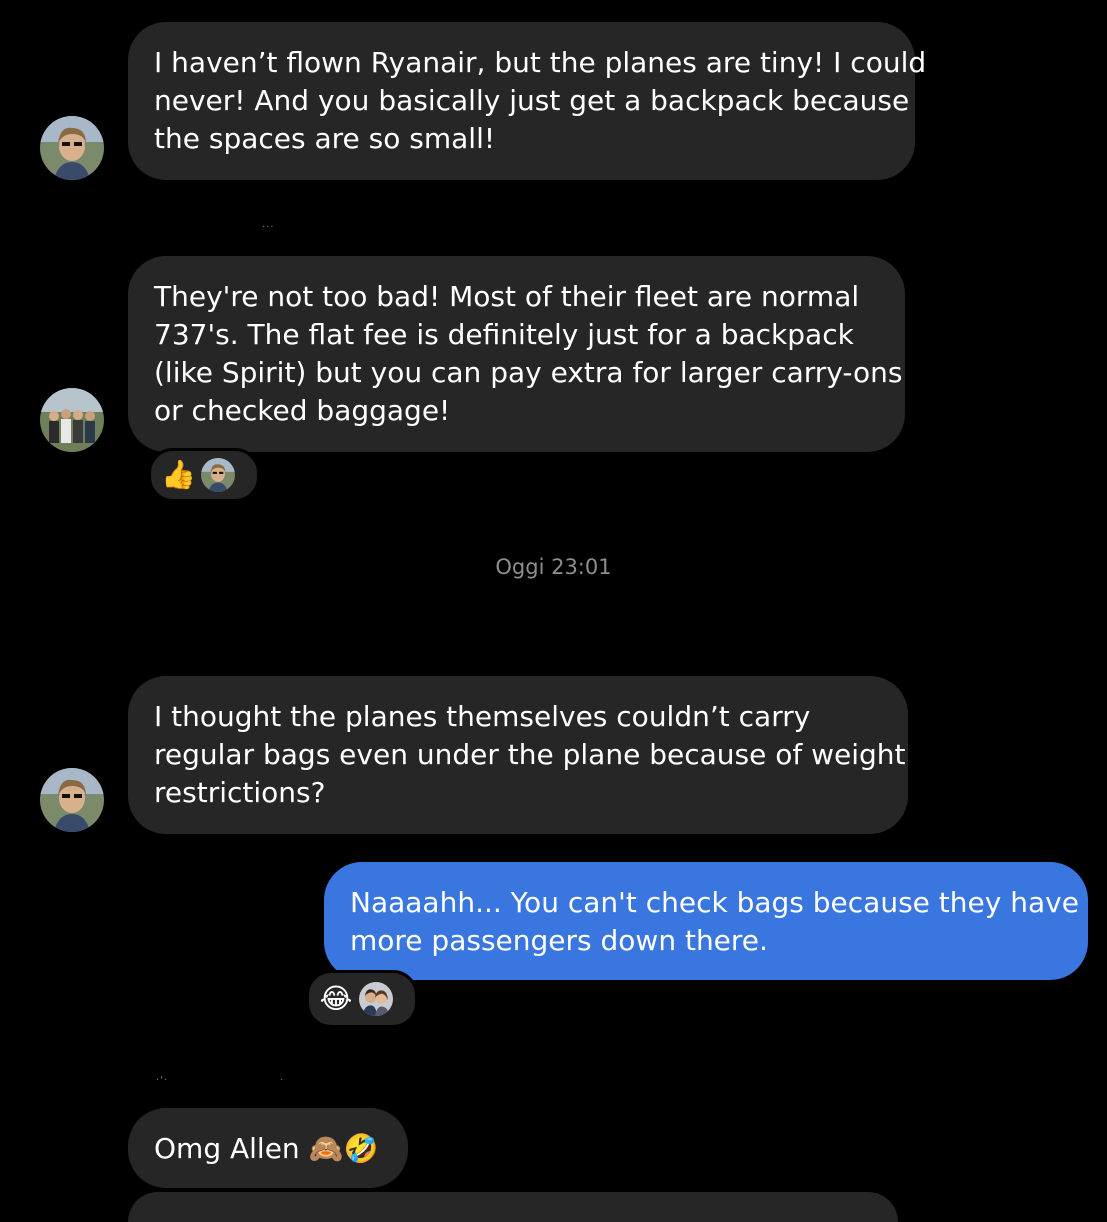 This screenshot has height=1222, width=1107. I want to click on avatar-couple-icon, so click(376, 999).